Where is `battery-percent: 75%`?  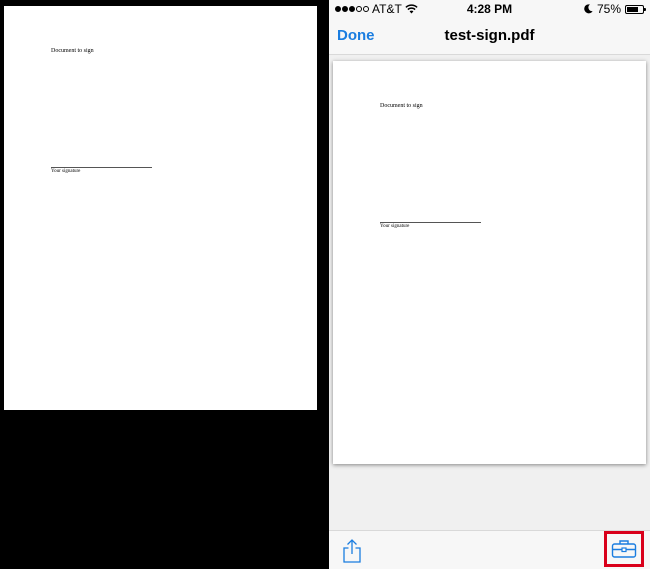 battery-percent: 75% is located at coordinates (608, 9).